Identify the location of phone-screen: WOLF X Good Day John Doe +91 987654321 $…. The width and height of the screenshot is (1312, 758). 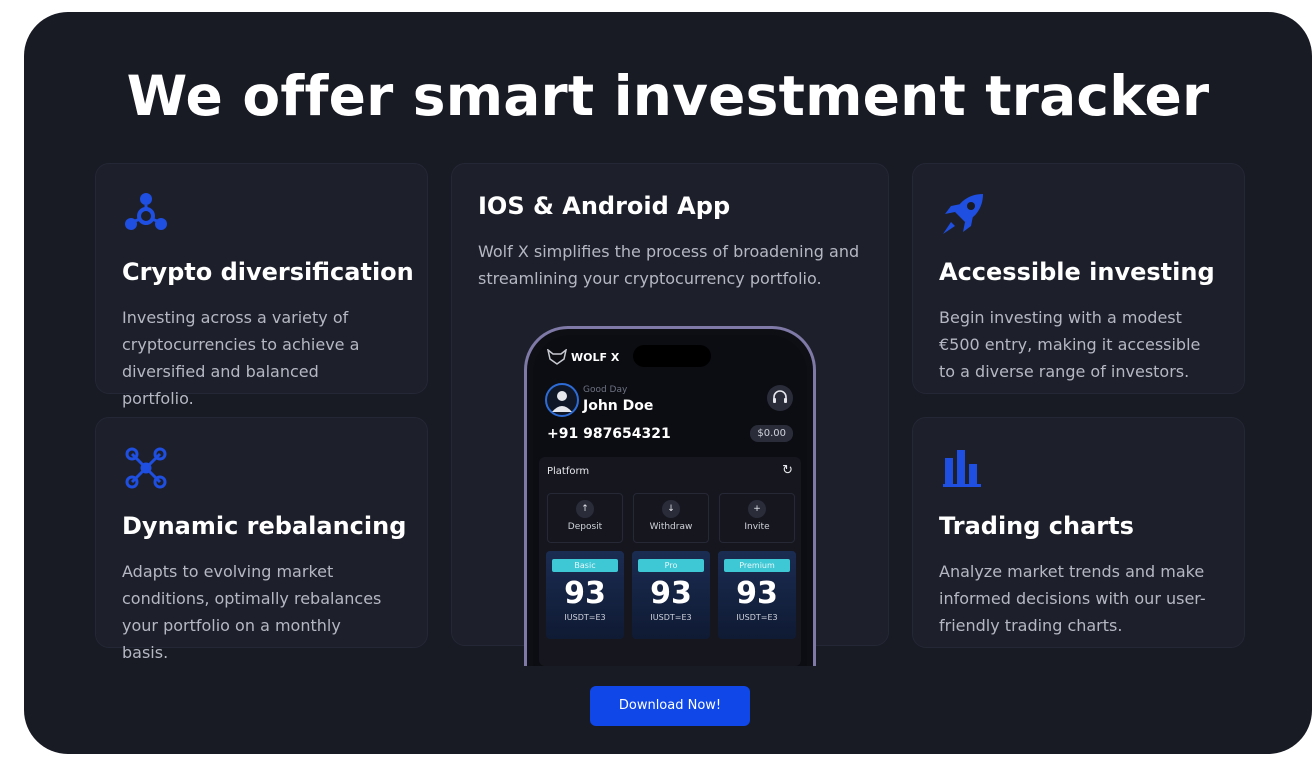
(670, 500).